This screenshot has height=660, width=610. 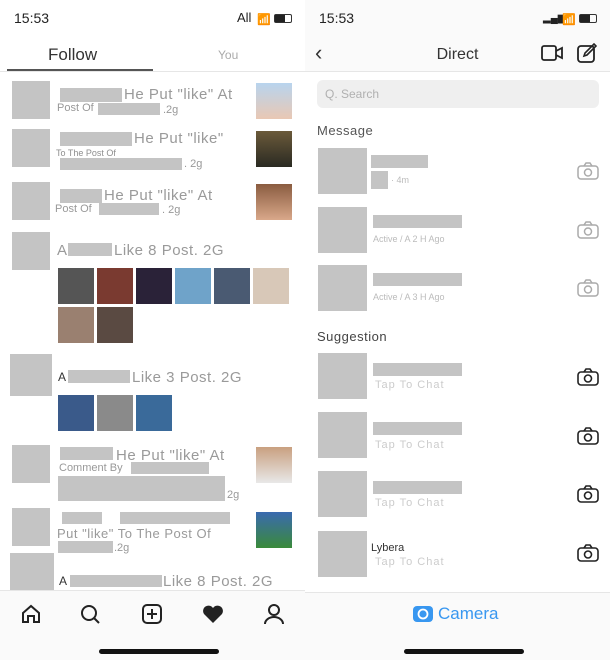 I want to click on search-input: Q. Search, so click(x=458, y=94).